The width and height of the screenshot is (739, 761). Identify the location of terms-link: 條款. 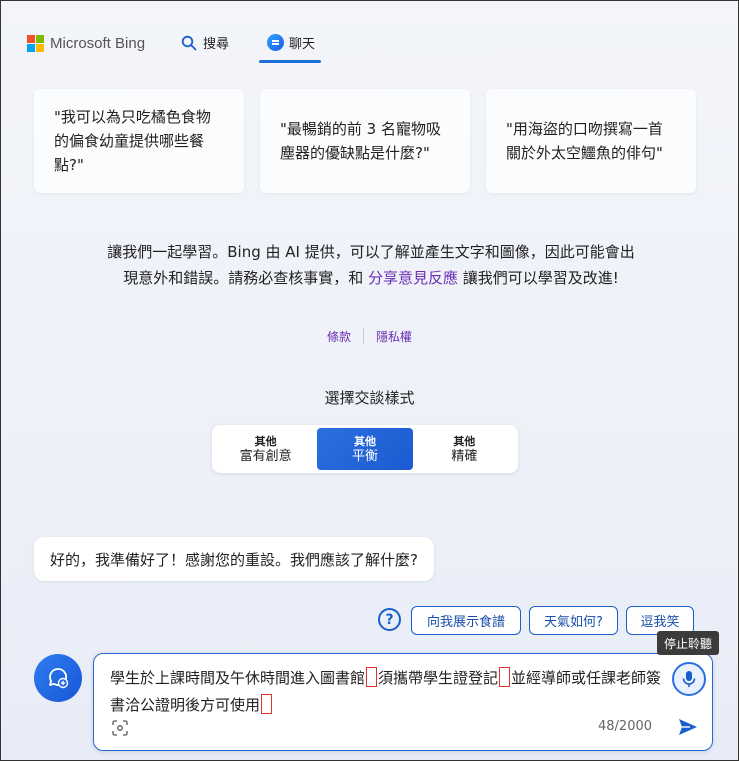
(339, 336).